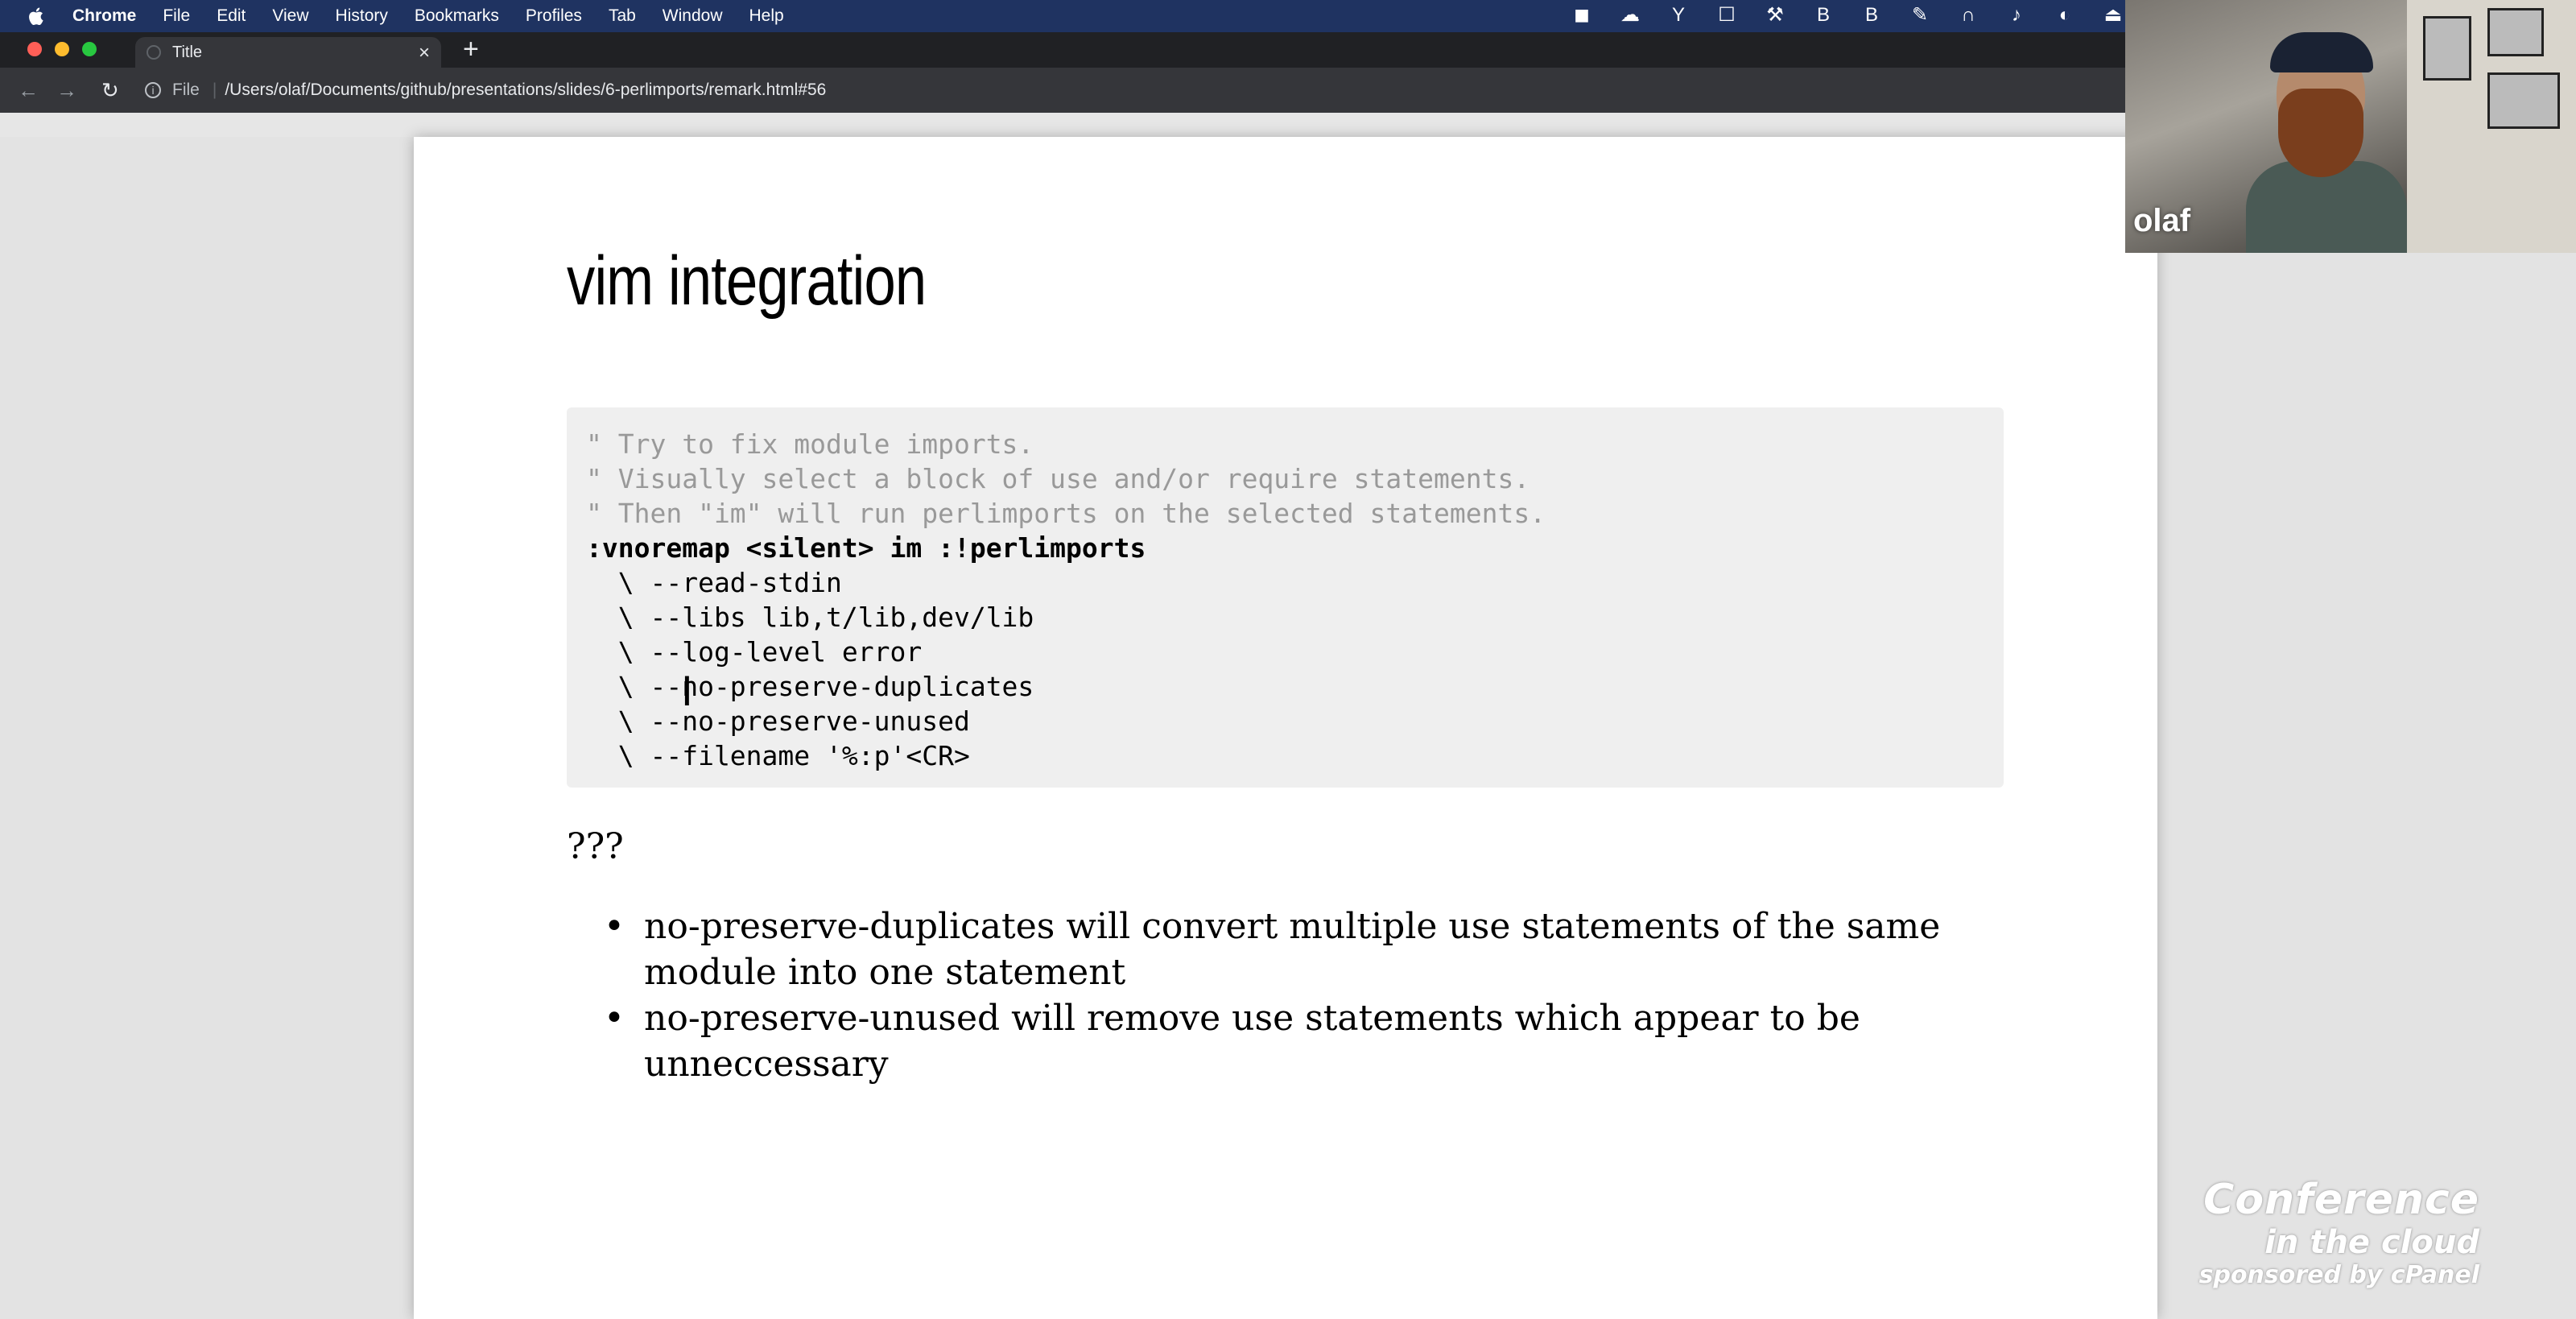 The image size is (2576, 1319). Describe the element at coordinates (424, 53) in the screenshot. I see `tab-close-icon: ×` at that location.